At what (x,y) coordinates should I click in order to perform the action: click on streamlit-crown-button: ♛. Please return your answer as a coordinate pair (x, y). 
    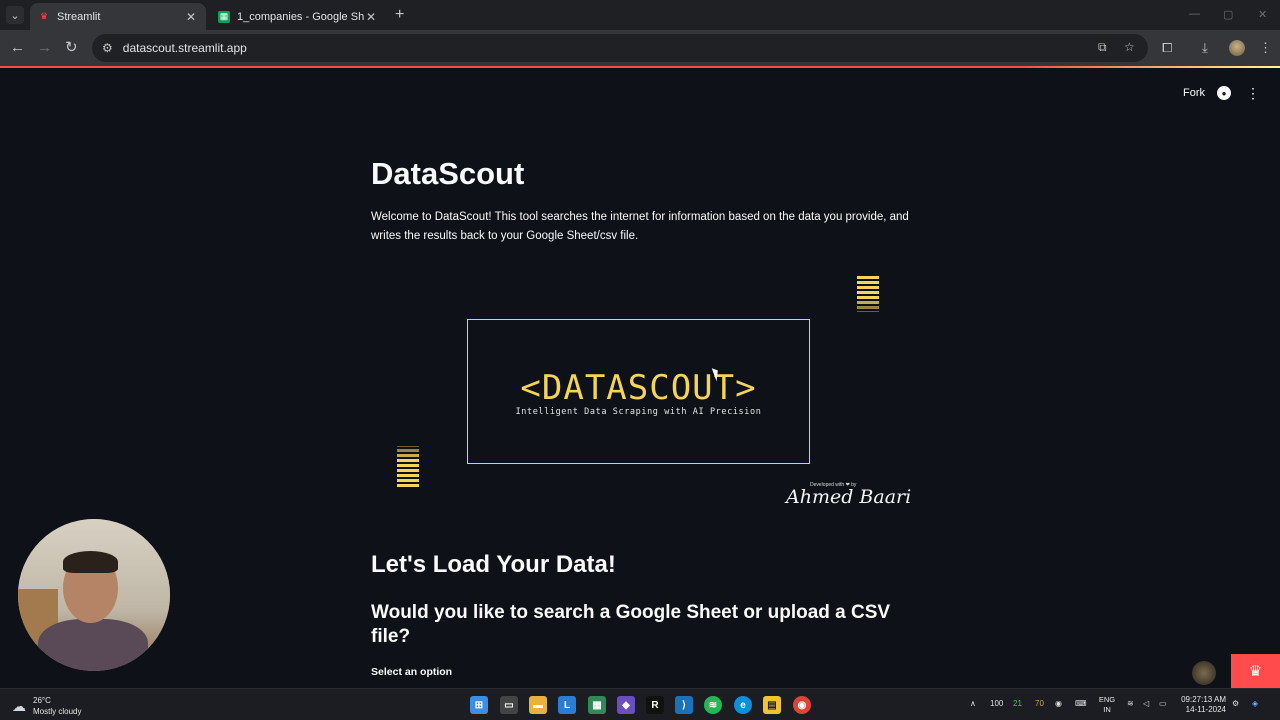
    Looking at the image, I should click on (1255, 671).